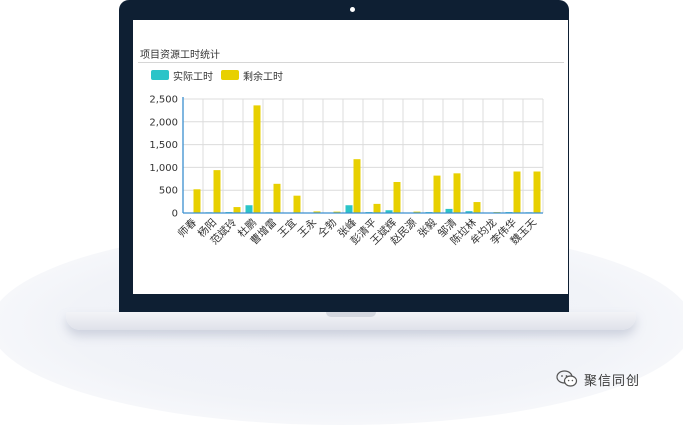 This screenshot has width=683, height=425. Describe the element at coordinates (351, 314) in the screenshot. I see `laptop-notch` at that location.